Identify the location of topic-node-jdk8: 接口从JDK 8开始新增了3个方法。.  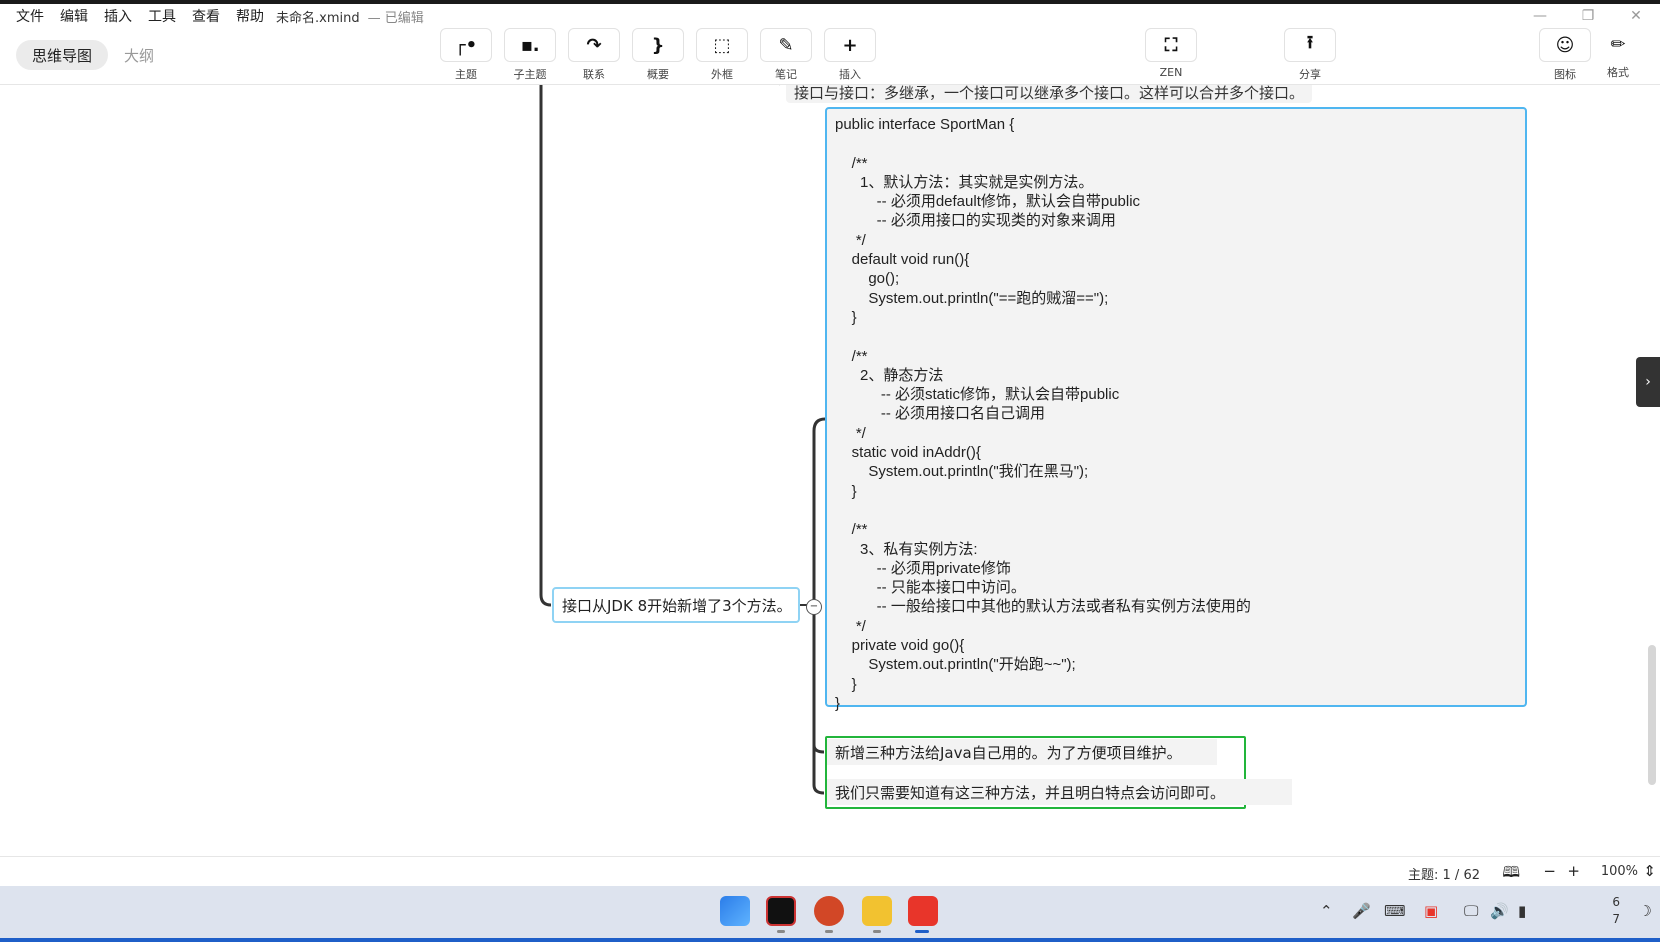
(676, 605).